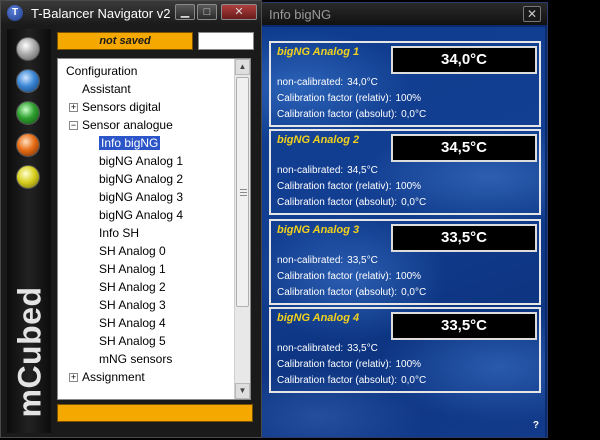 The width and height of the screenshot is (600, 440). Describe the element at coordinates (28, 81) in the screenshot. I see `blue-led-icon` at that location.